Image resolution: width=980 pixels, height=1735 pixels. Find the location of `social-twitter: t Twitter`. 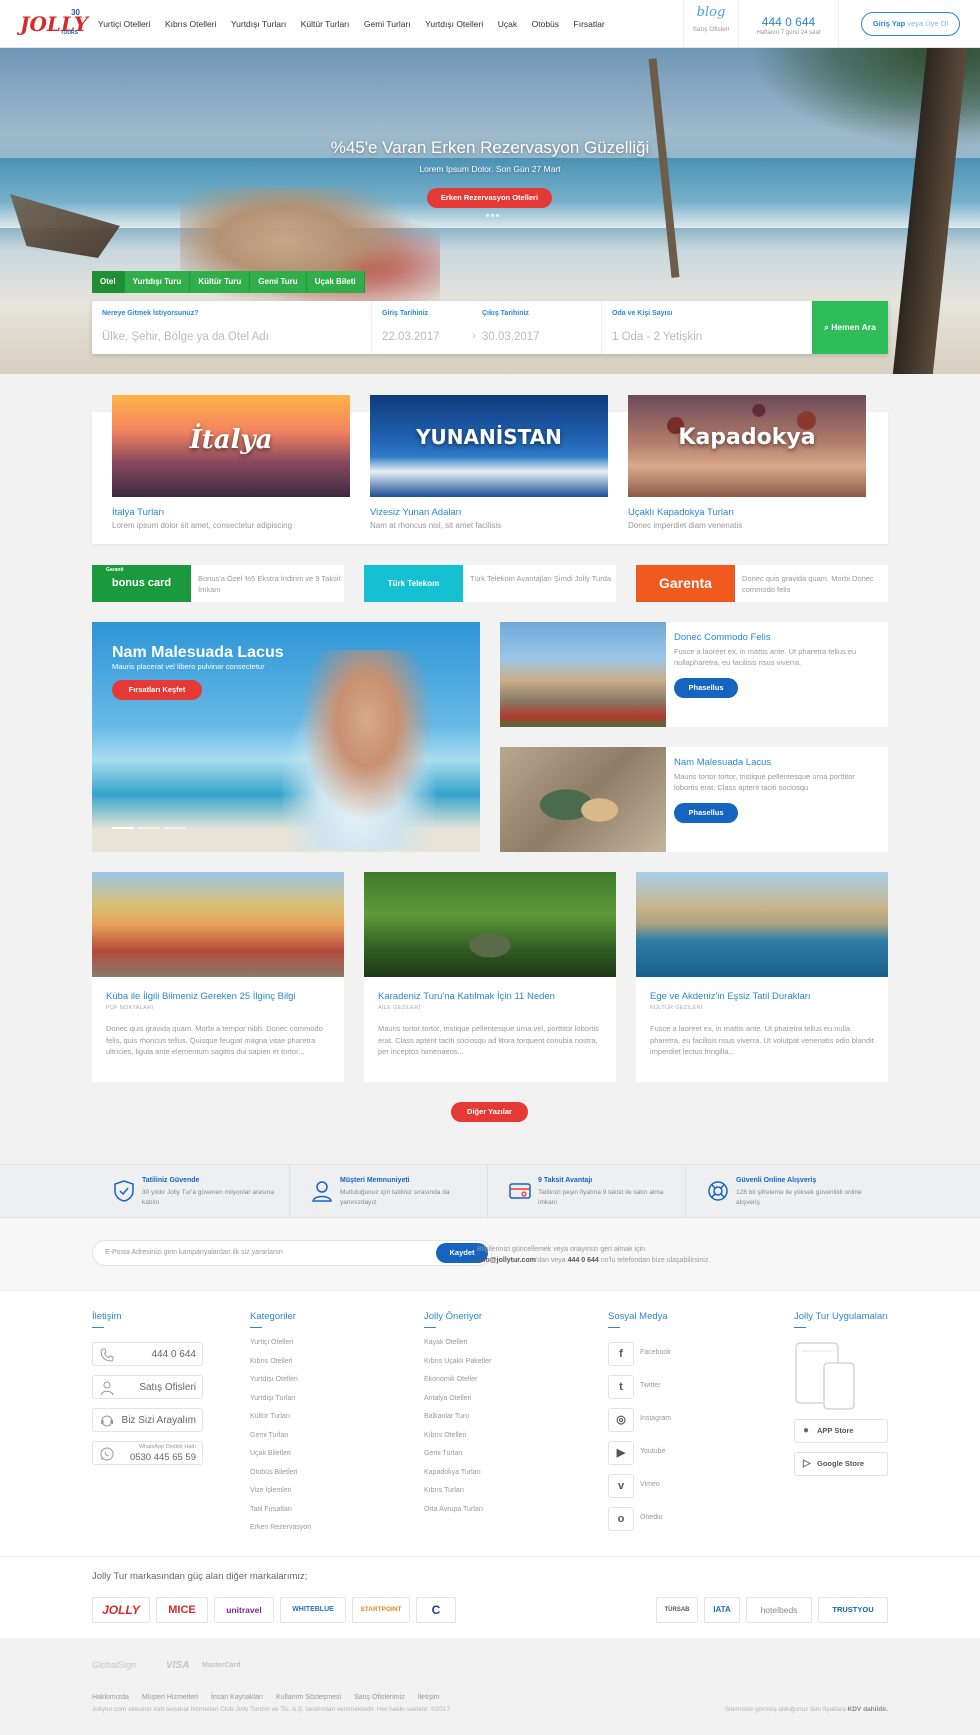

social-twitter: t Twitter is located at coordinates (668, 1387).